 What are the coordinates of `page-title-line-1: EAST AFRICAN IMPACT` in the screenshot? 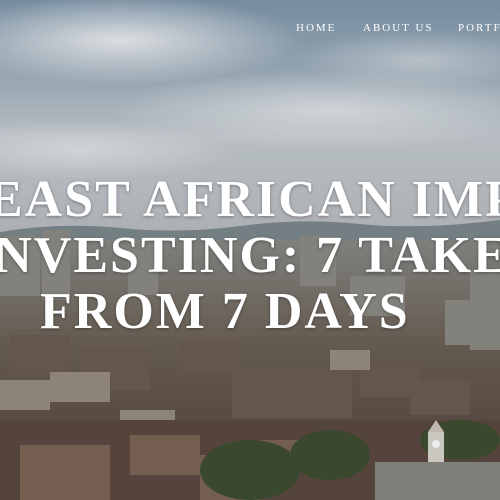 It's located at (250, 199).